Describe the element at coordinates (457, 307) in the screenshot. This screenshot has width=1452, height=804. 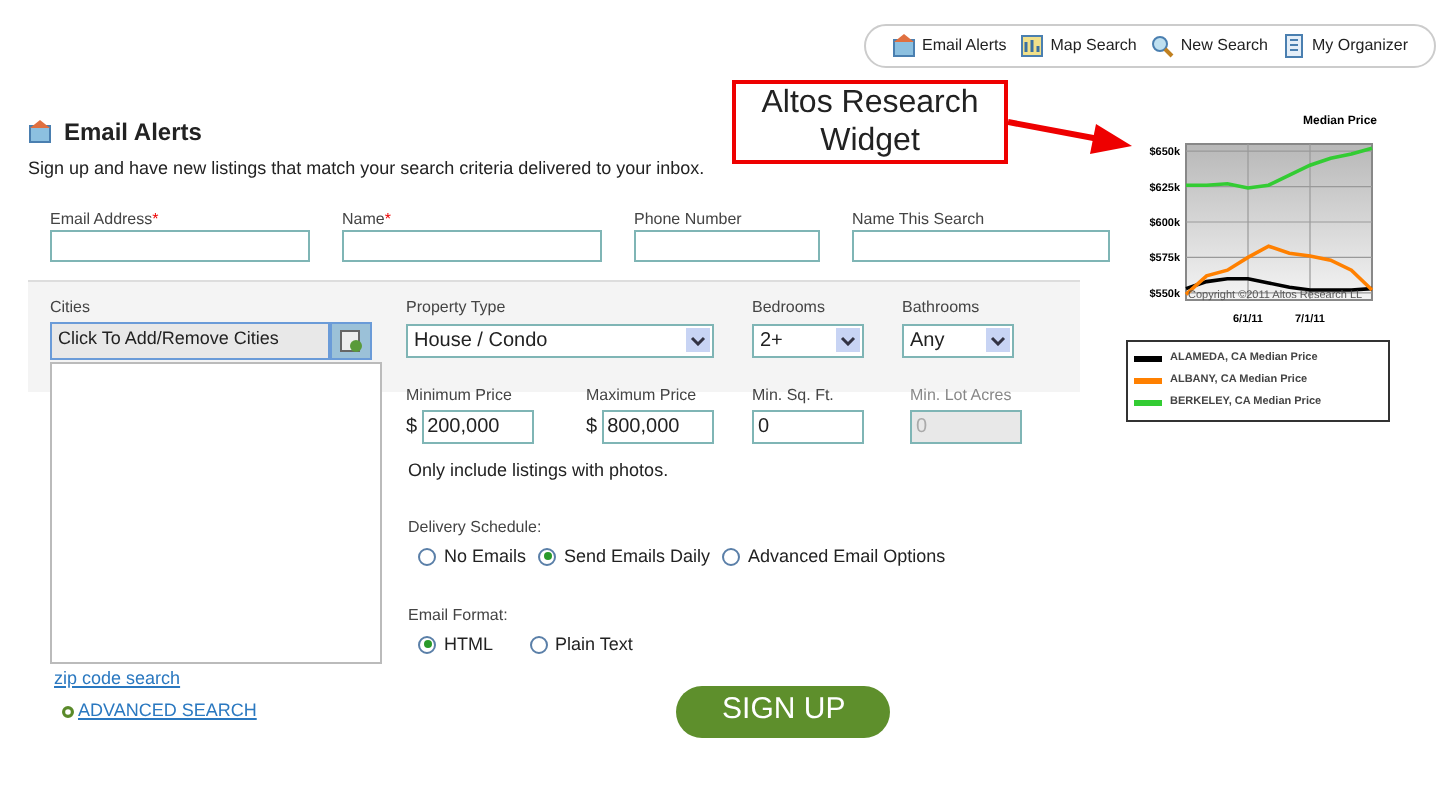
I see `field-label: Property Type` at that location.